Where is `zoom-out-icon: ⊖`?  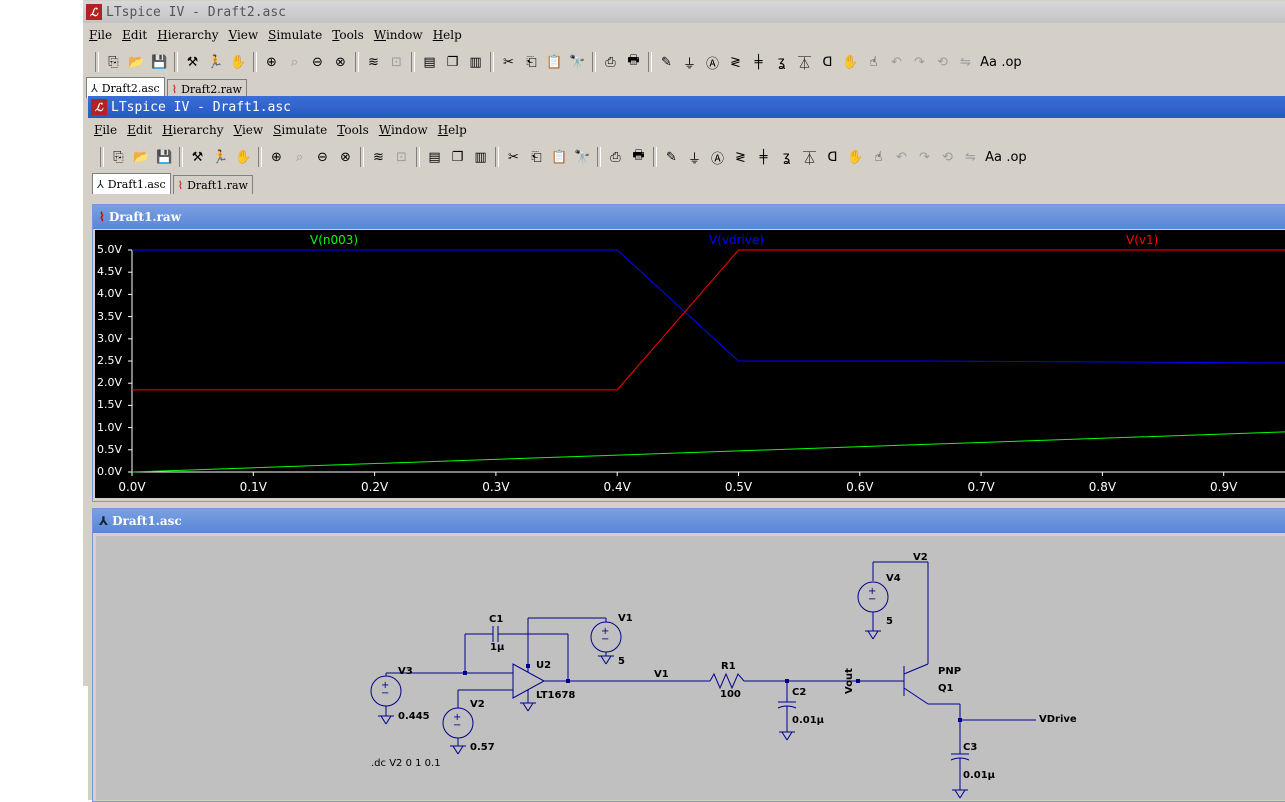 zoom-out-icon: ⊖ is located at coordinates (322, 157).